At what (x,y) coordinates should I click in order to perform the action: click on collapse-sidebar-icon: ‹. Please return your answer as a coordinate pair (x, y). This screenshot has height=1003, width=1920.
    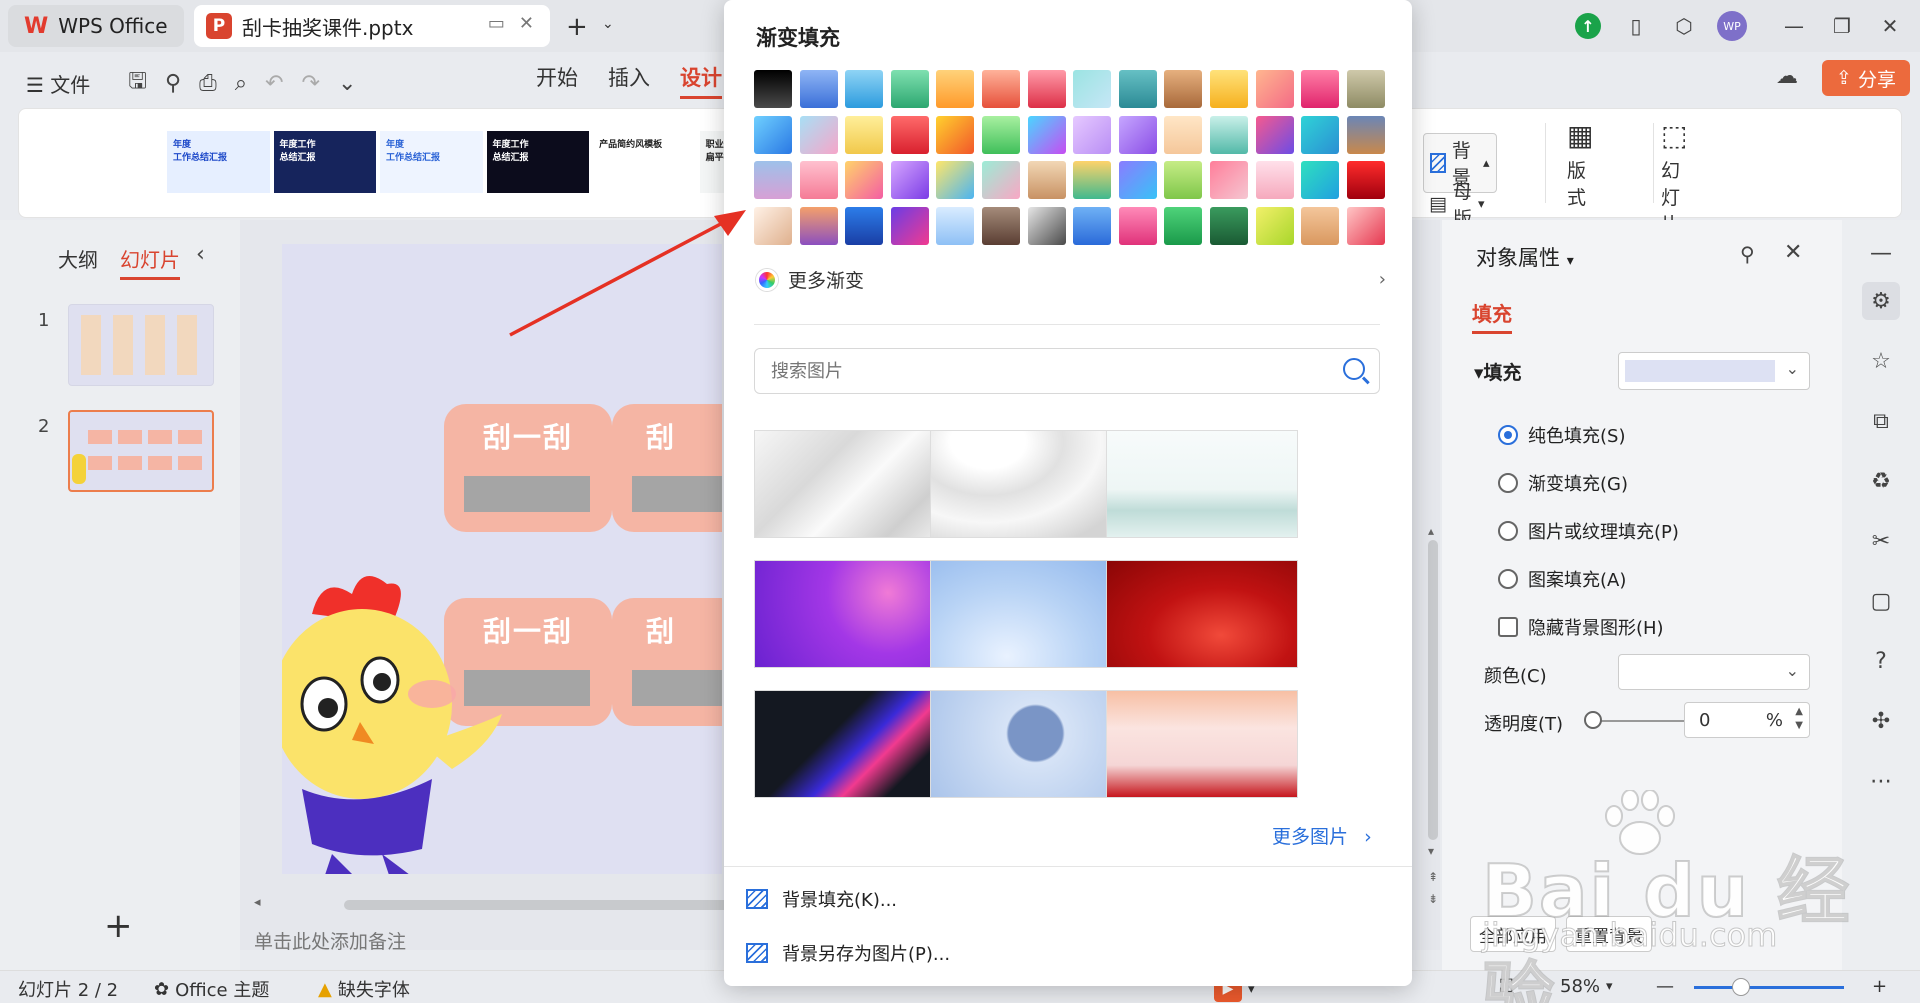
    Looking at the image, I should click on (200, 254).